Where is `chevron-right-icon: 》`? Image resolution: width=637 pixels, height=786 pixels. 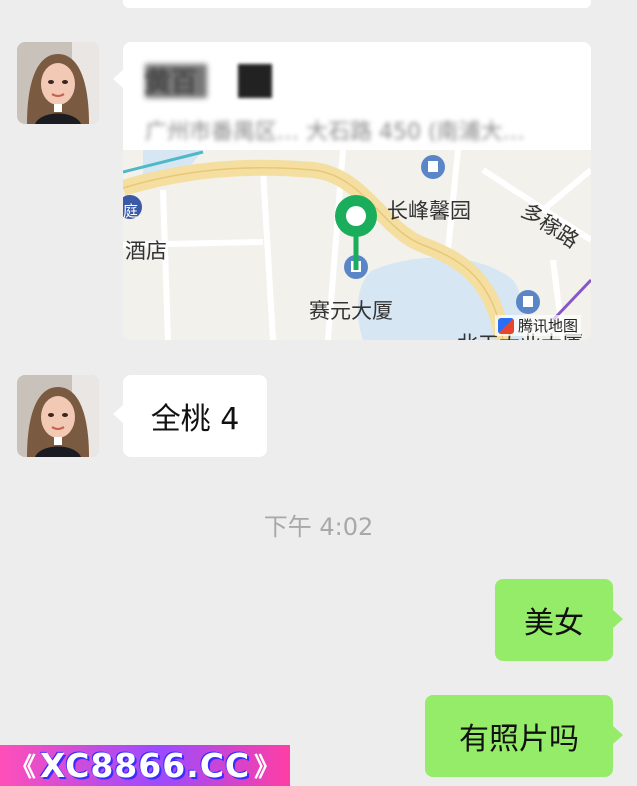
chevron-right-icon: 》 is located at coordinates (267, 768).